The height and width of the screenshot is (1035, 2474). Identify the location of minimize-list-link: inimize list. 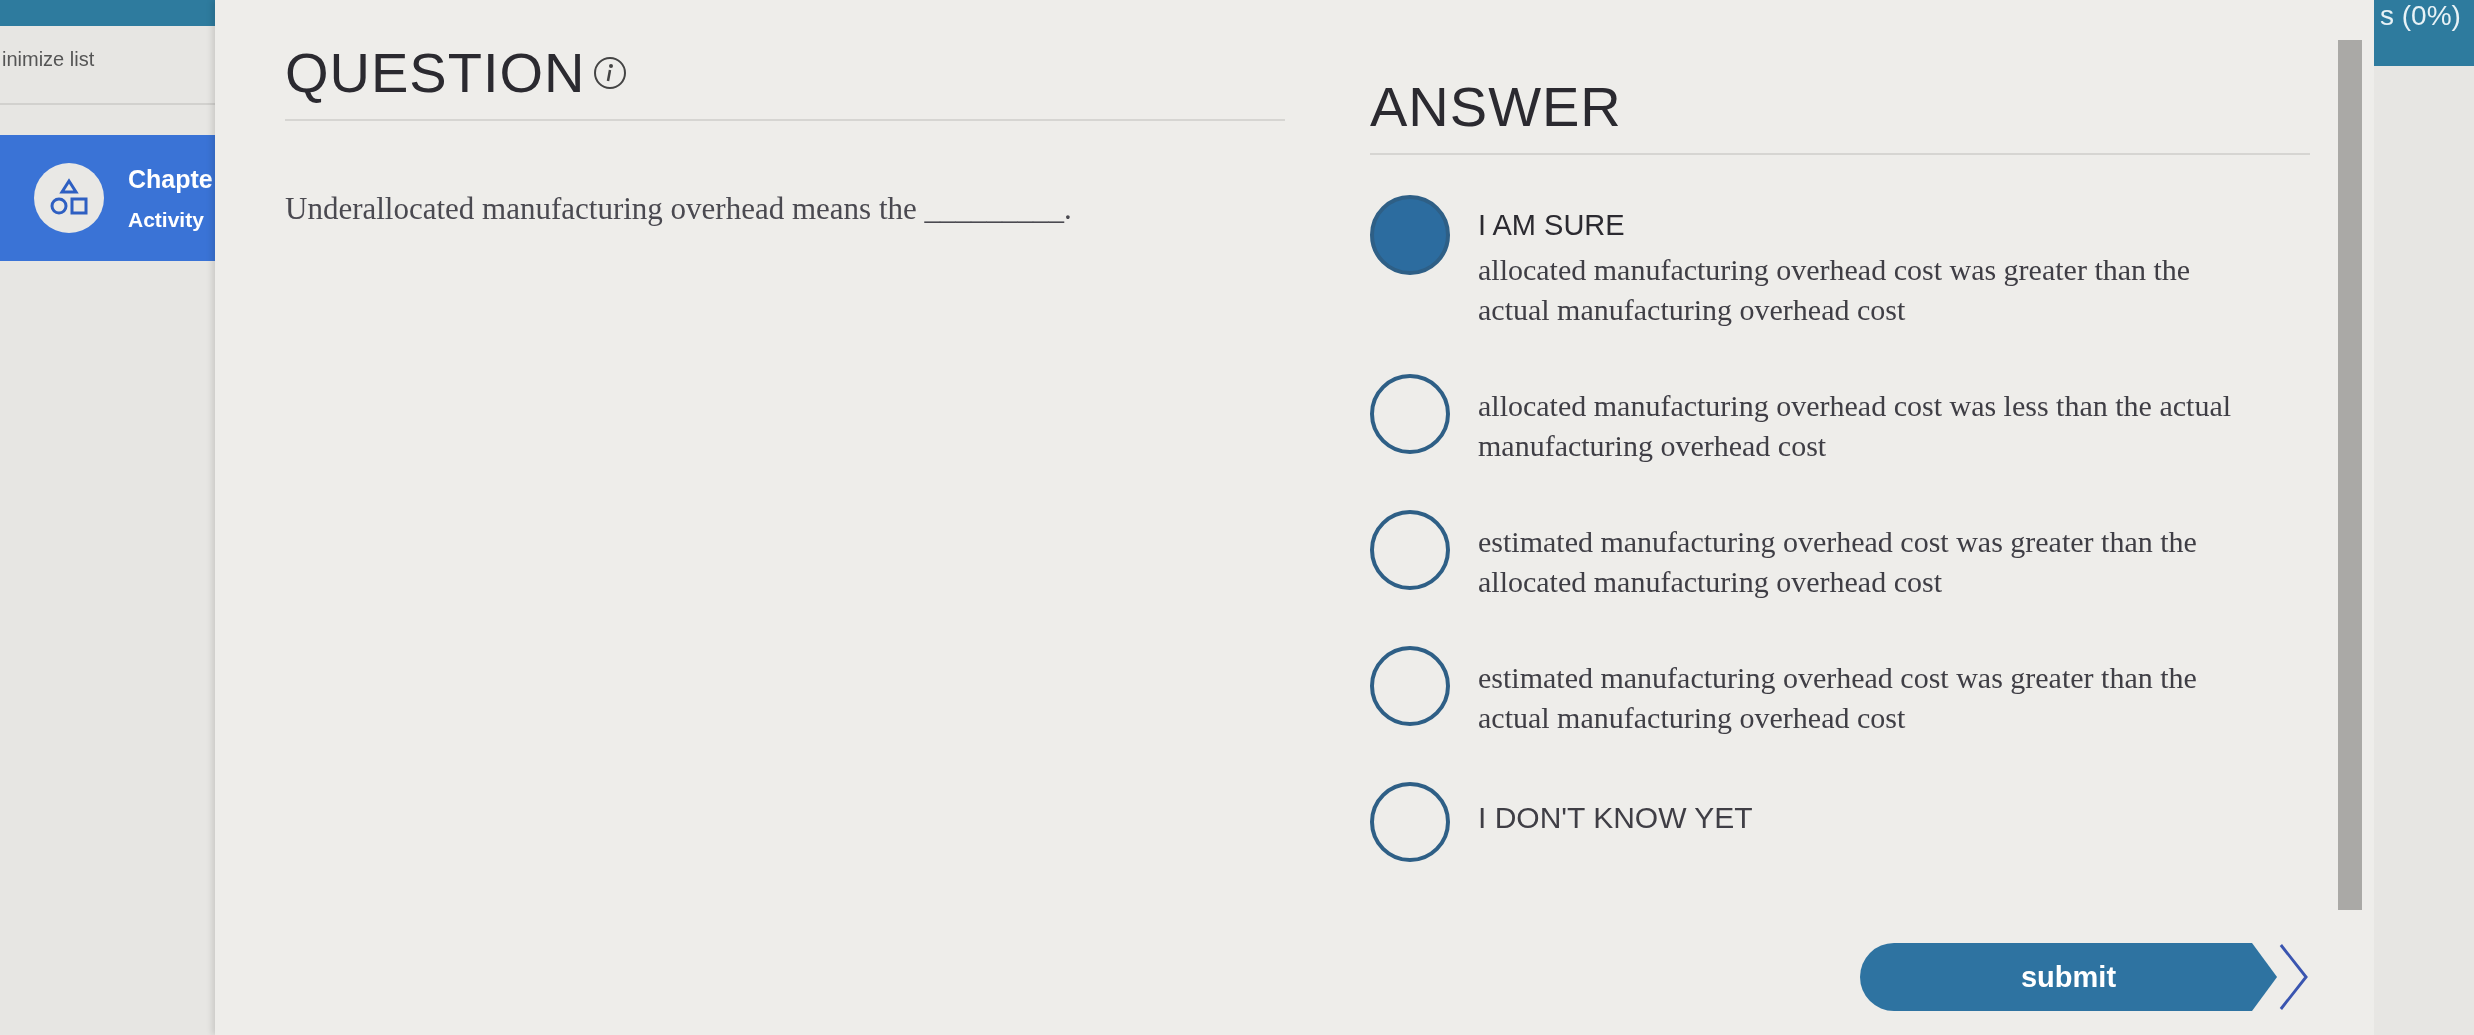
(48, 59).